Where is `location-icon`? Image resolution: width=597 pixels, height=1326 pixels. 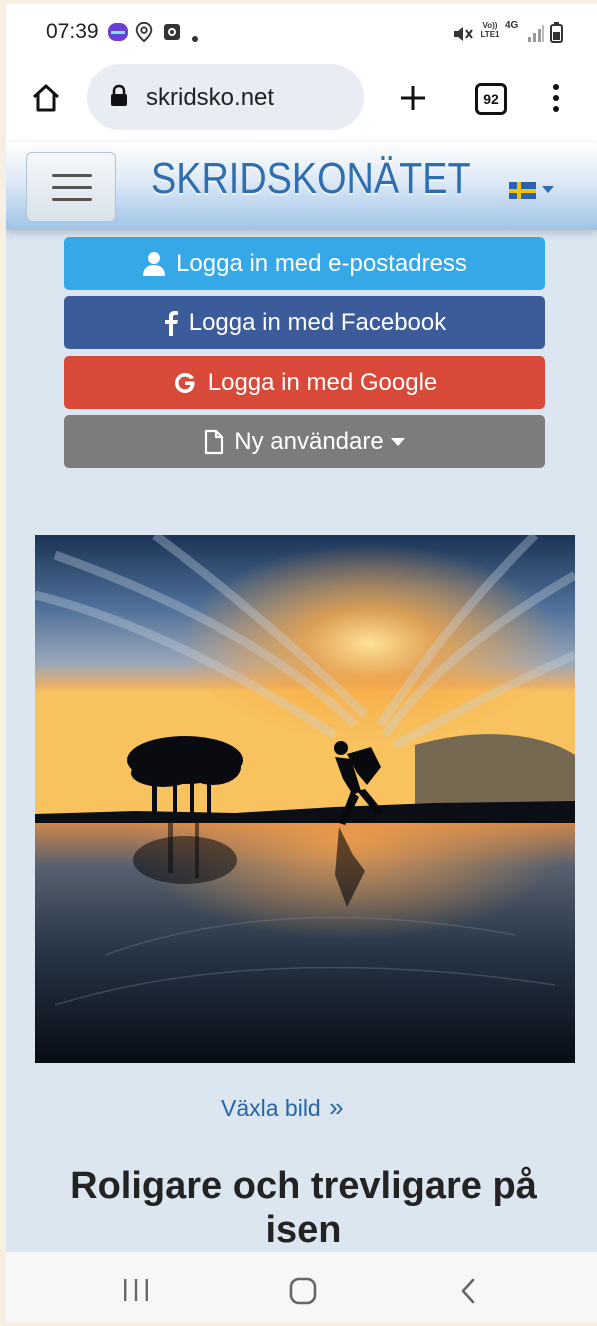 location-icon is located at coordinates (144, 32).